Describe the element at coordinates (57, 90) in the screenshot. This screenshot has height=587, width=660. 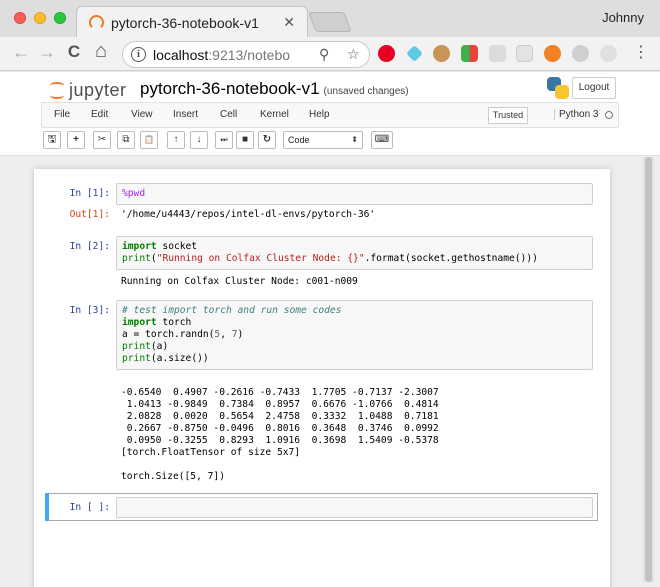
I see `jupyter-logo-icon` at that location.